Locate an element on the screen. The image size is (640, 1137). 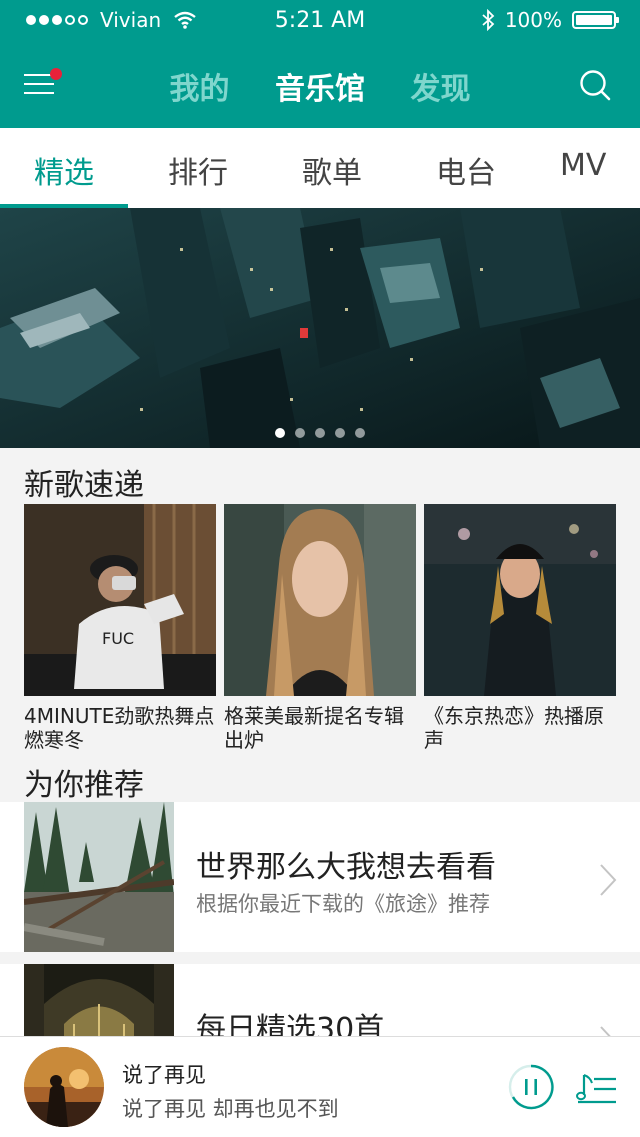
recommend-thumb is located at coordinates (99, 877).